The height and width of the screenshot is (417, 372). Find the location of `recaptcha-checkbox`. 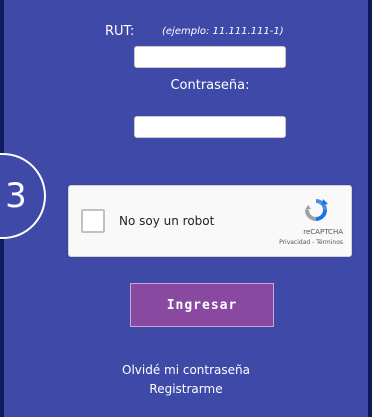

recaptcha-checkbox is located at coordinates (93, 221).